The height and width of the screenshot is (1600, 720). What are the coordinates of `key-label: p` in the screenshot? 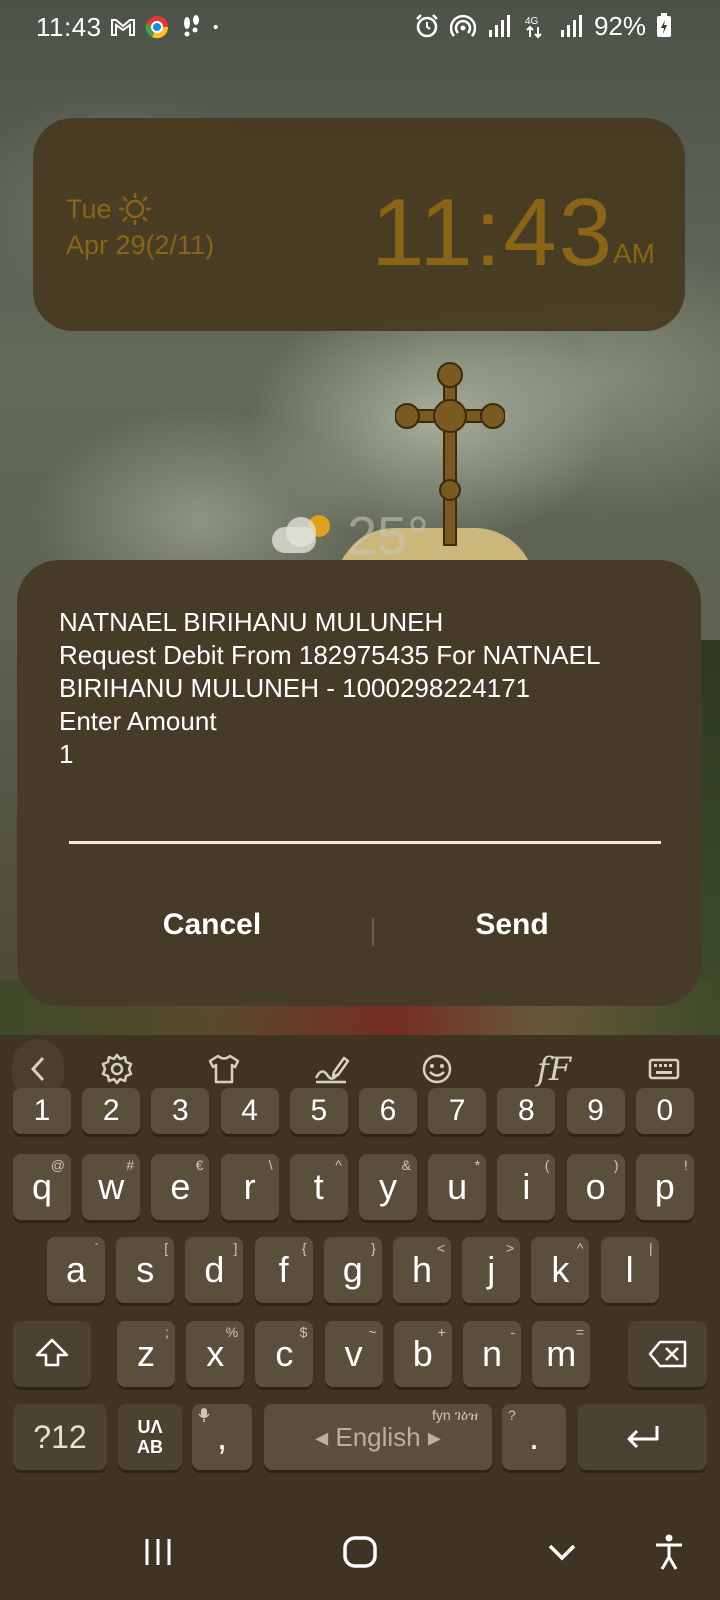 It's located at (664, 1186).